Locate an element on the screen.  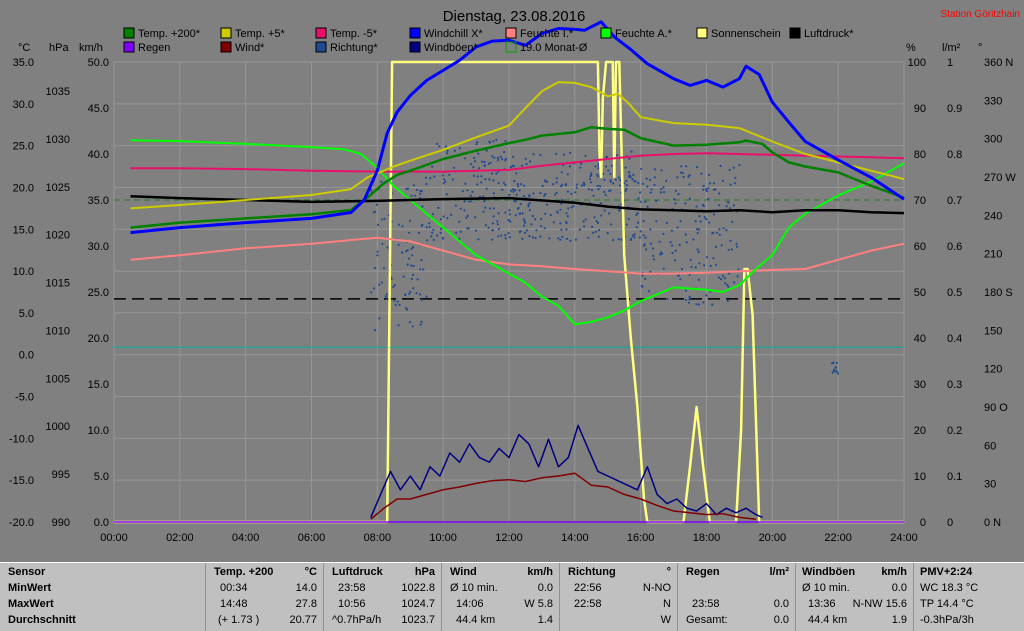
stats-temp-max-time: 14:48 is located at coordinates (234, 604).